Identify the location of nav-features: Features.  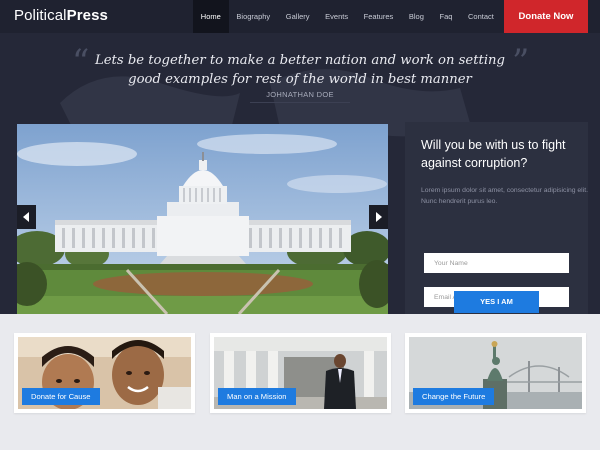
(378, 16).